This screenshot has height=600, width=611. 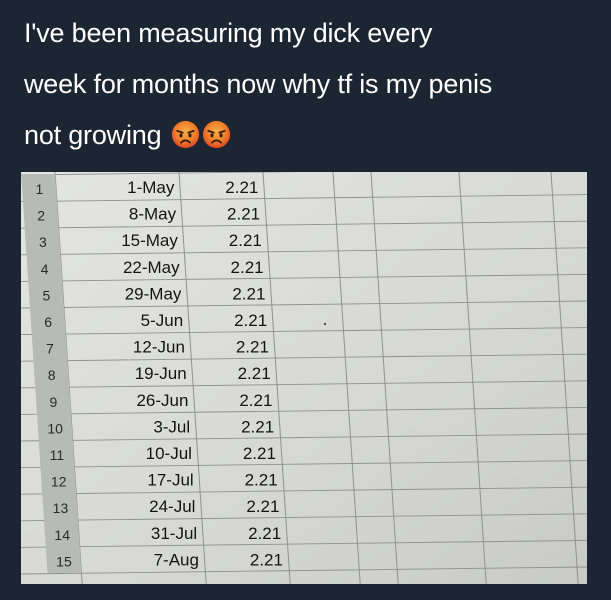 I want to click on row-number: 11, so click(x=57, y=455).